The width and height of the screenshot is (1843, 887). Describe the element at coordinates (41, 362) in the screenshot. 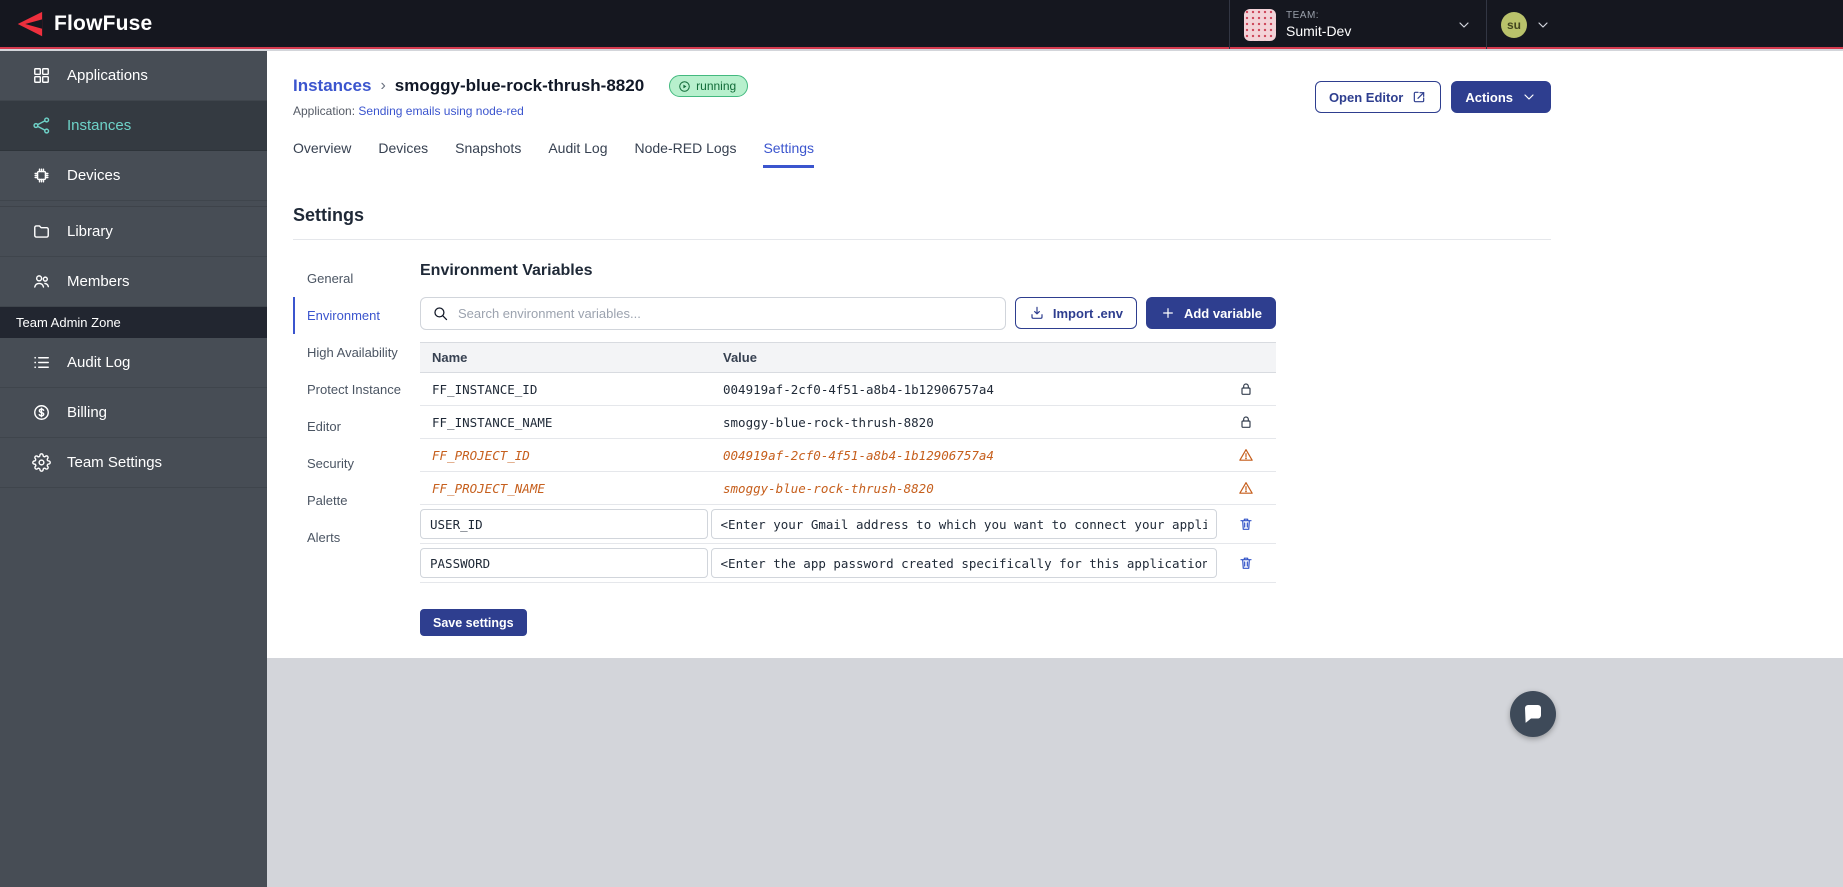

I see `audit-log-icon` at that location.